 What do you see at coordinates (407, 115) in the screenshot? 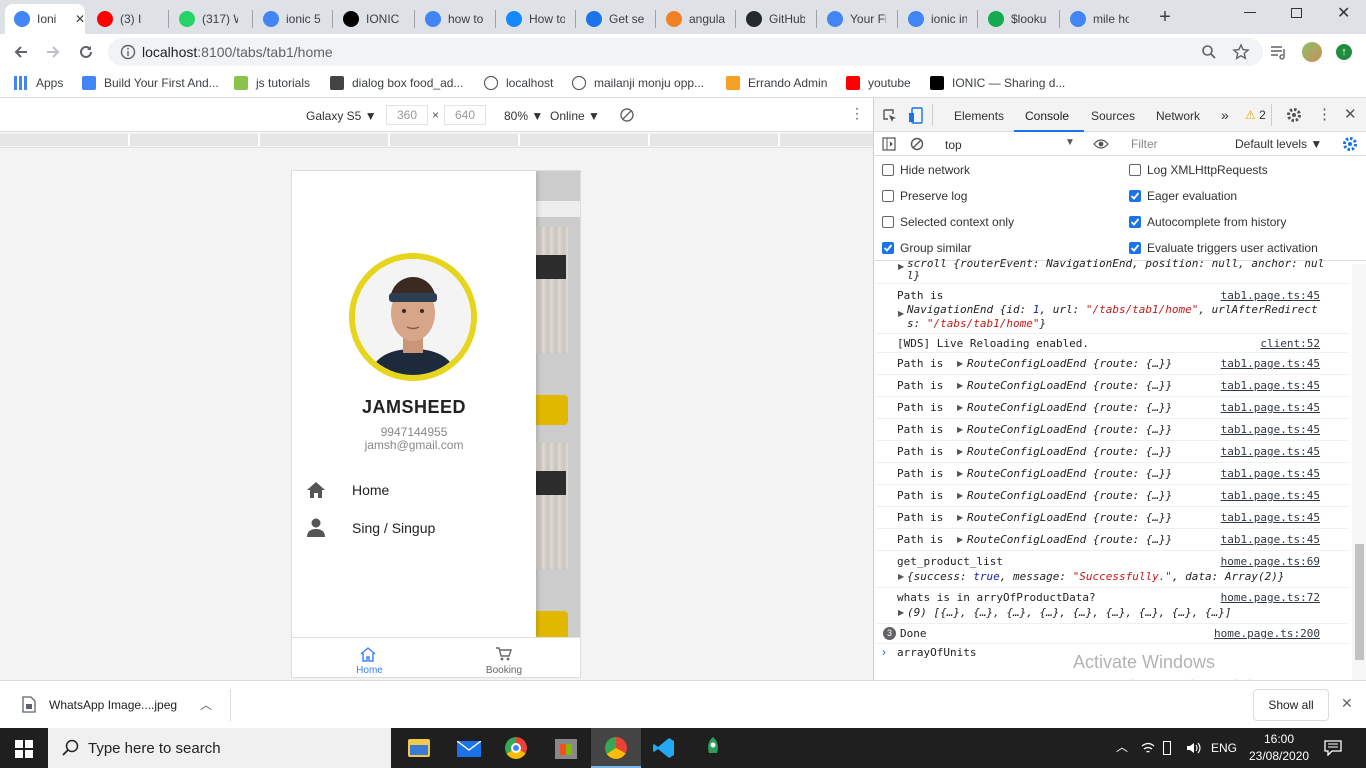
I see `width-input: 360` at bounding box center [407, 115].